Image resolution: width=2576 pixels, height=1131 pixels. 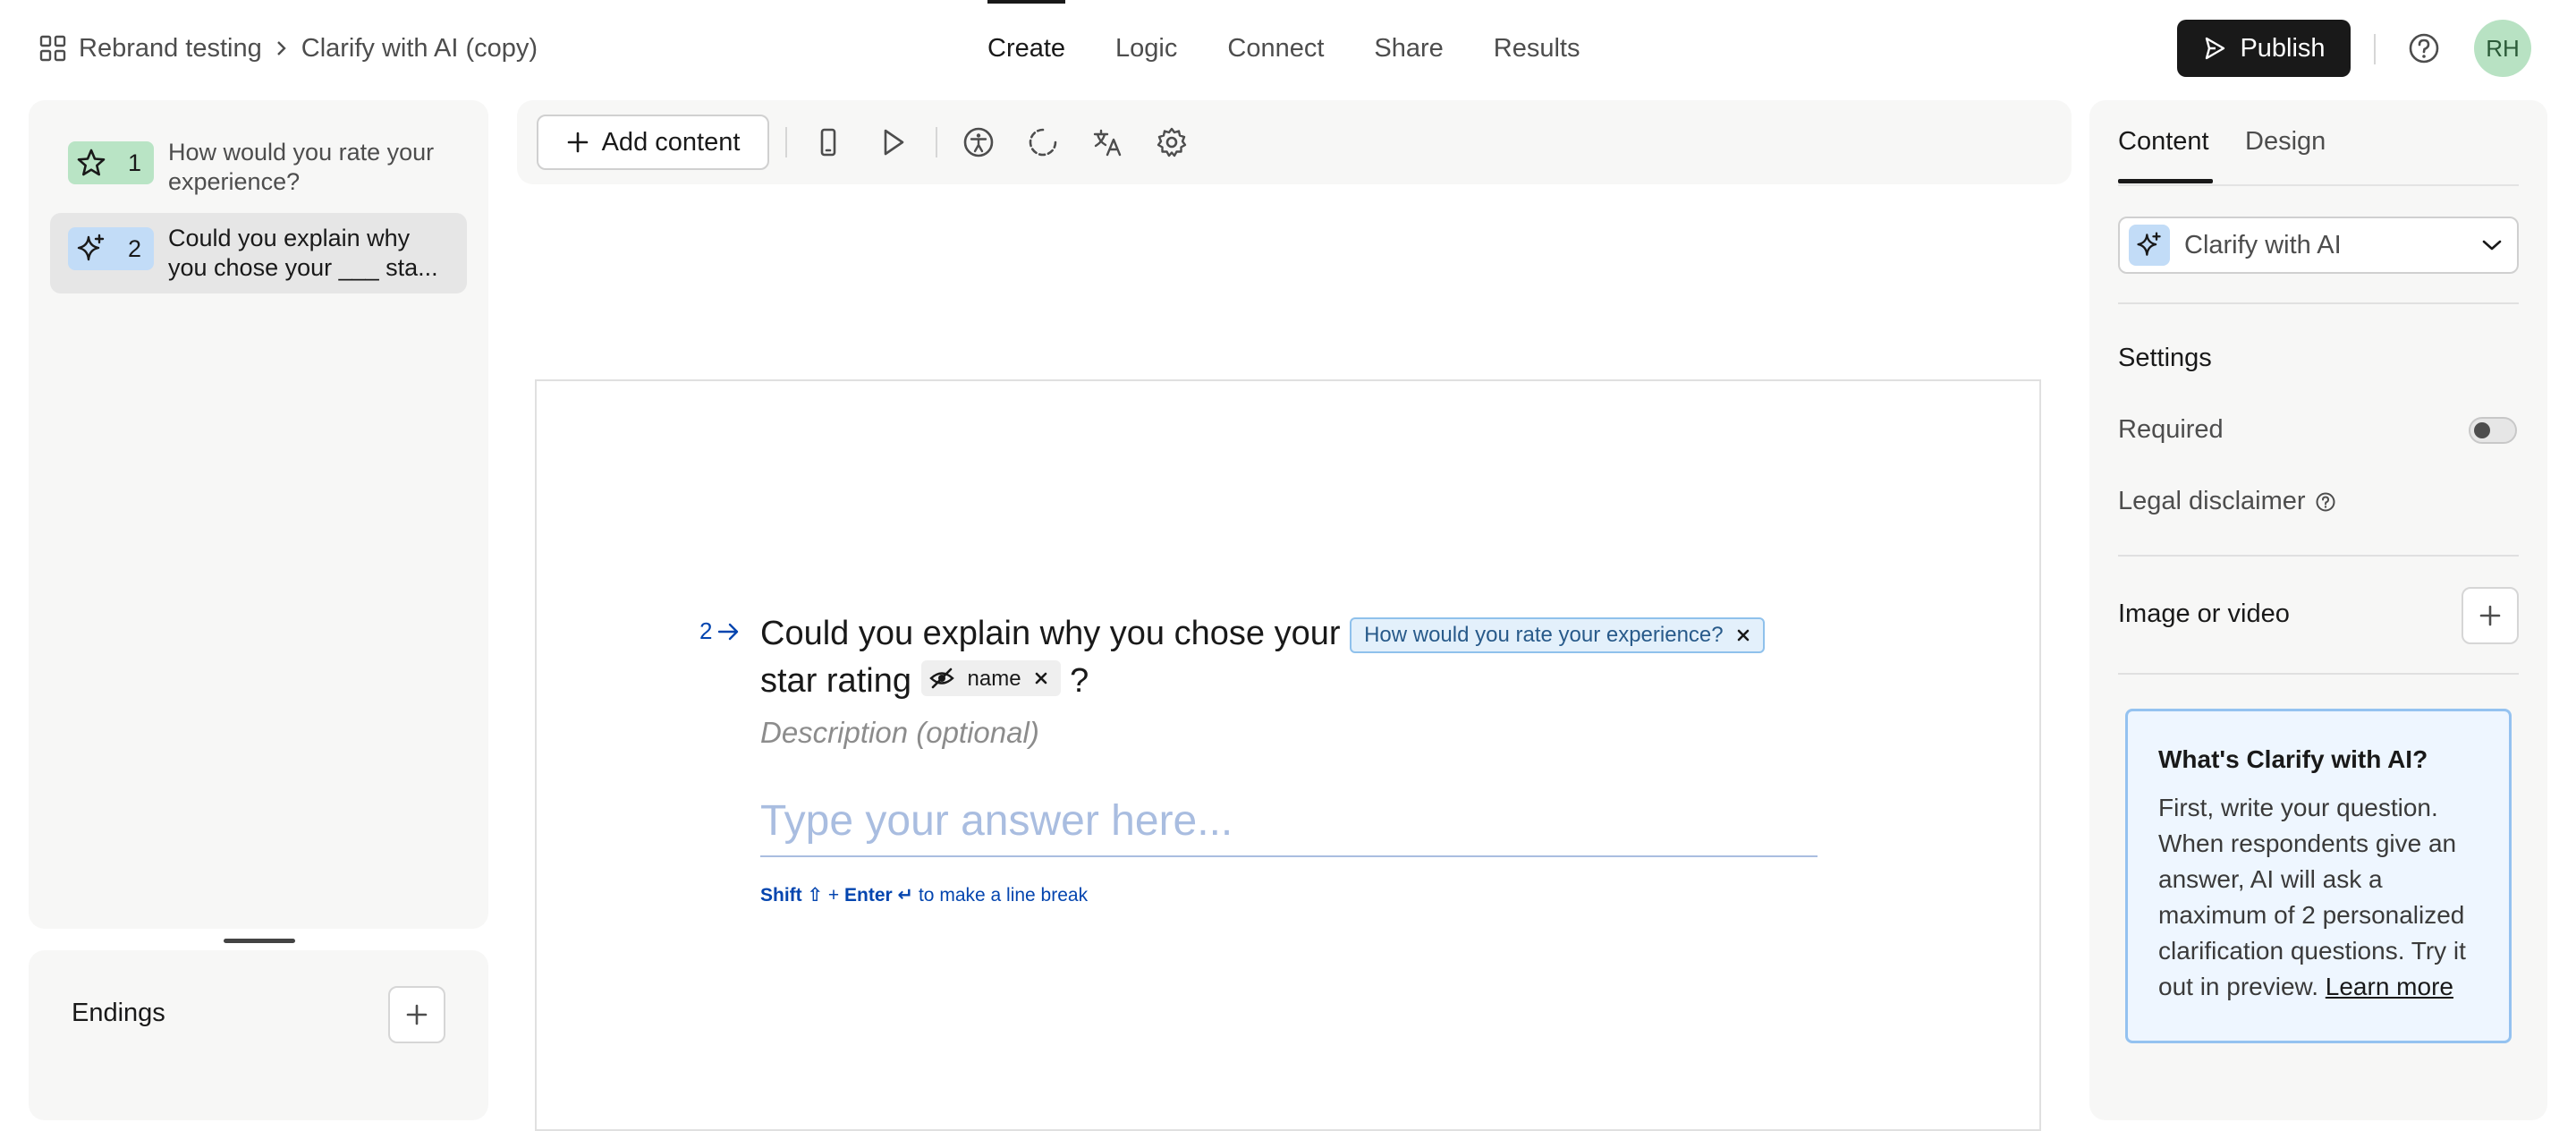 What do you see at coordinates (2165, 358) in the screenshot?
I see `settings-heading: Settings` at bounding box center [2165, 358].